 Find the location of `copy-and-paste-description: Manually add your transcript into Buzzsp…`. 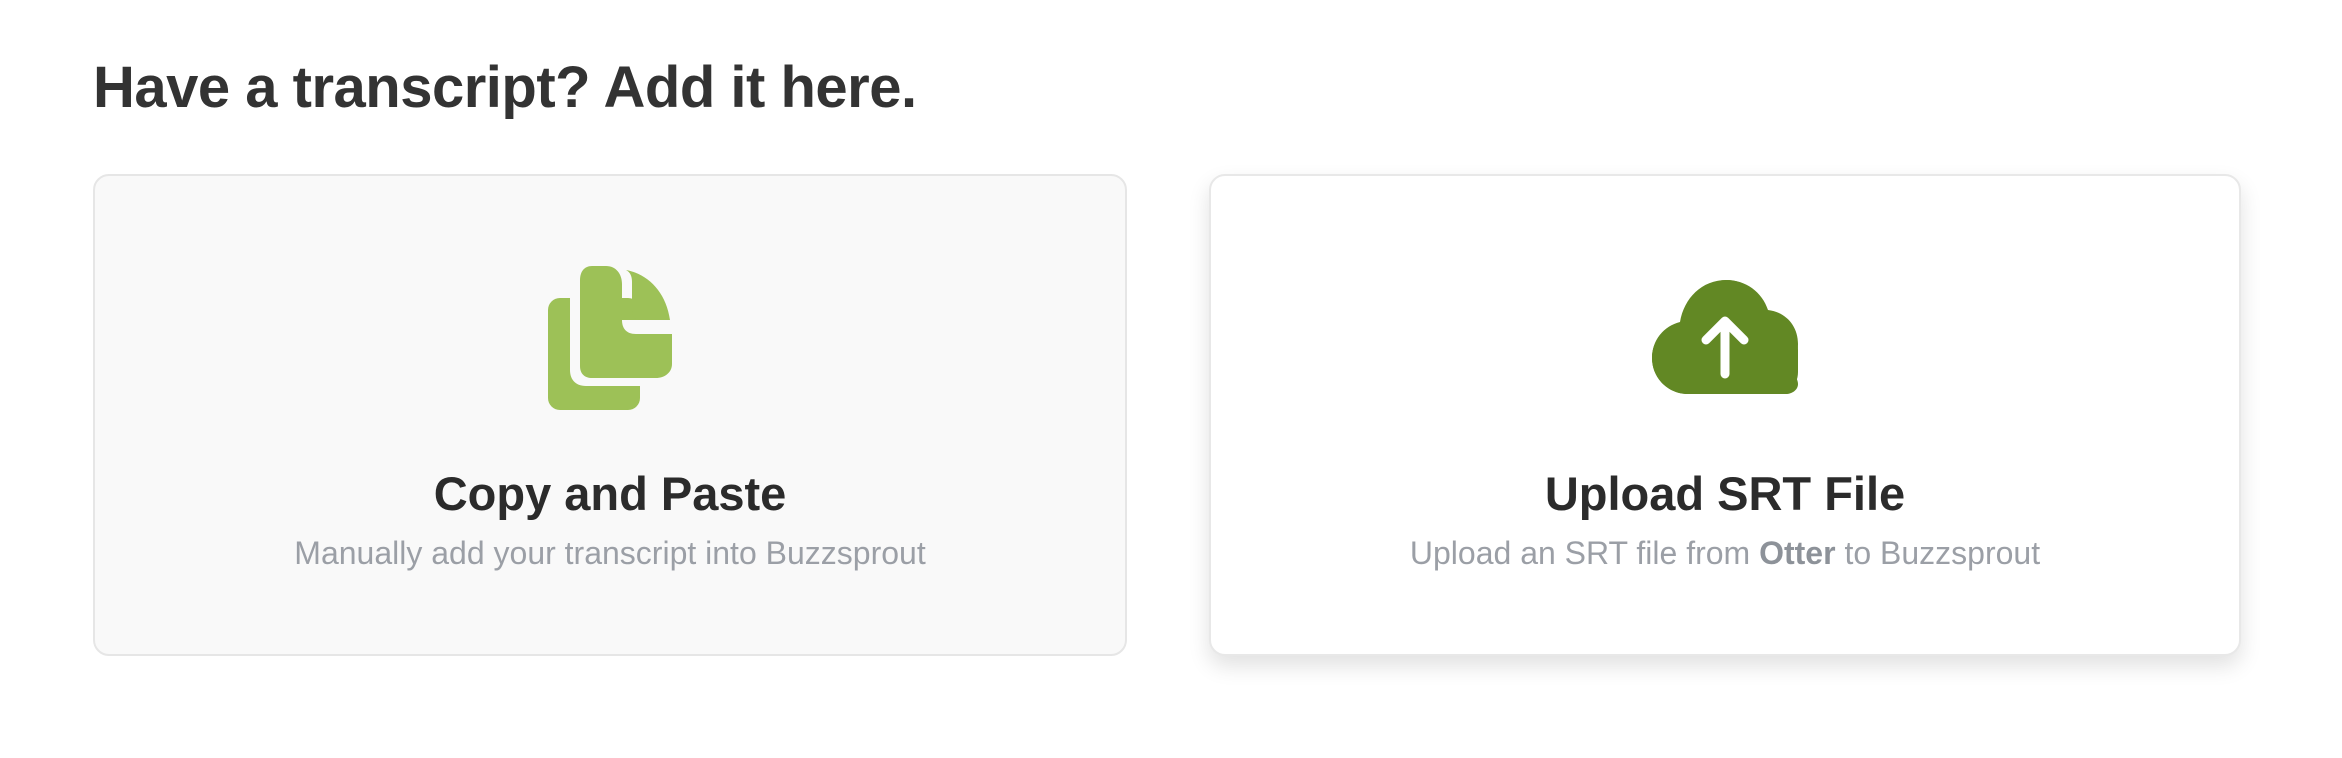

copy-and-paste-description: Manually add your transcript into Buzzsp… is located at coordinates (610, 553).